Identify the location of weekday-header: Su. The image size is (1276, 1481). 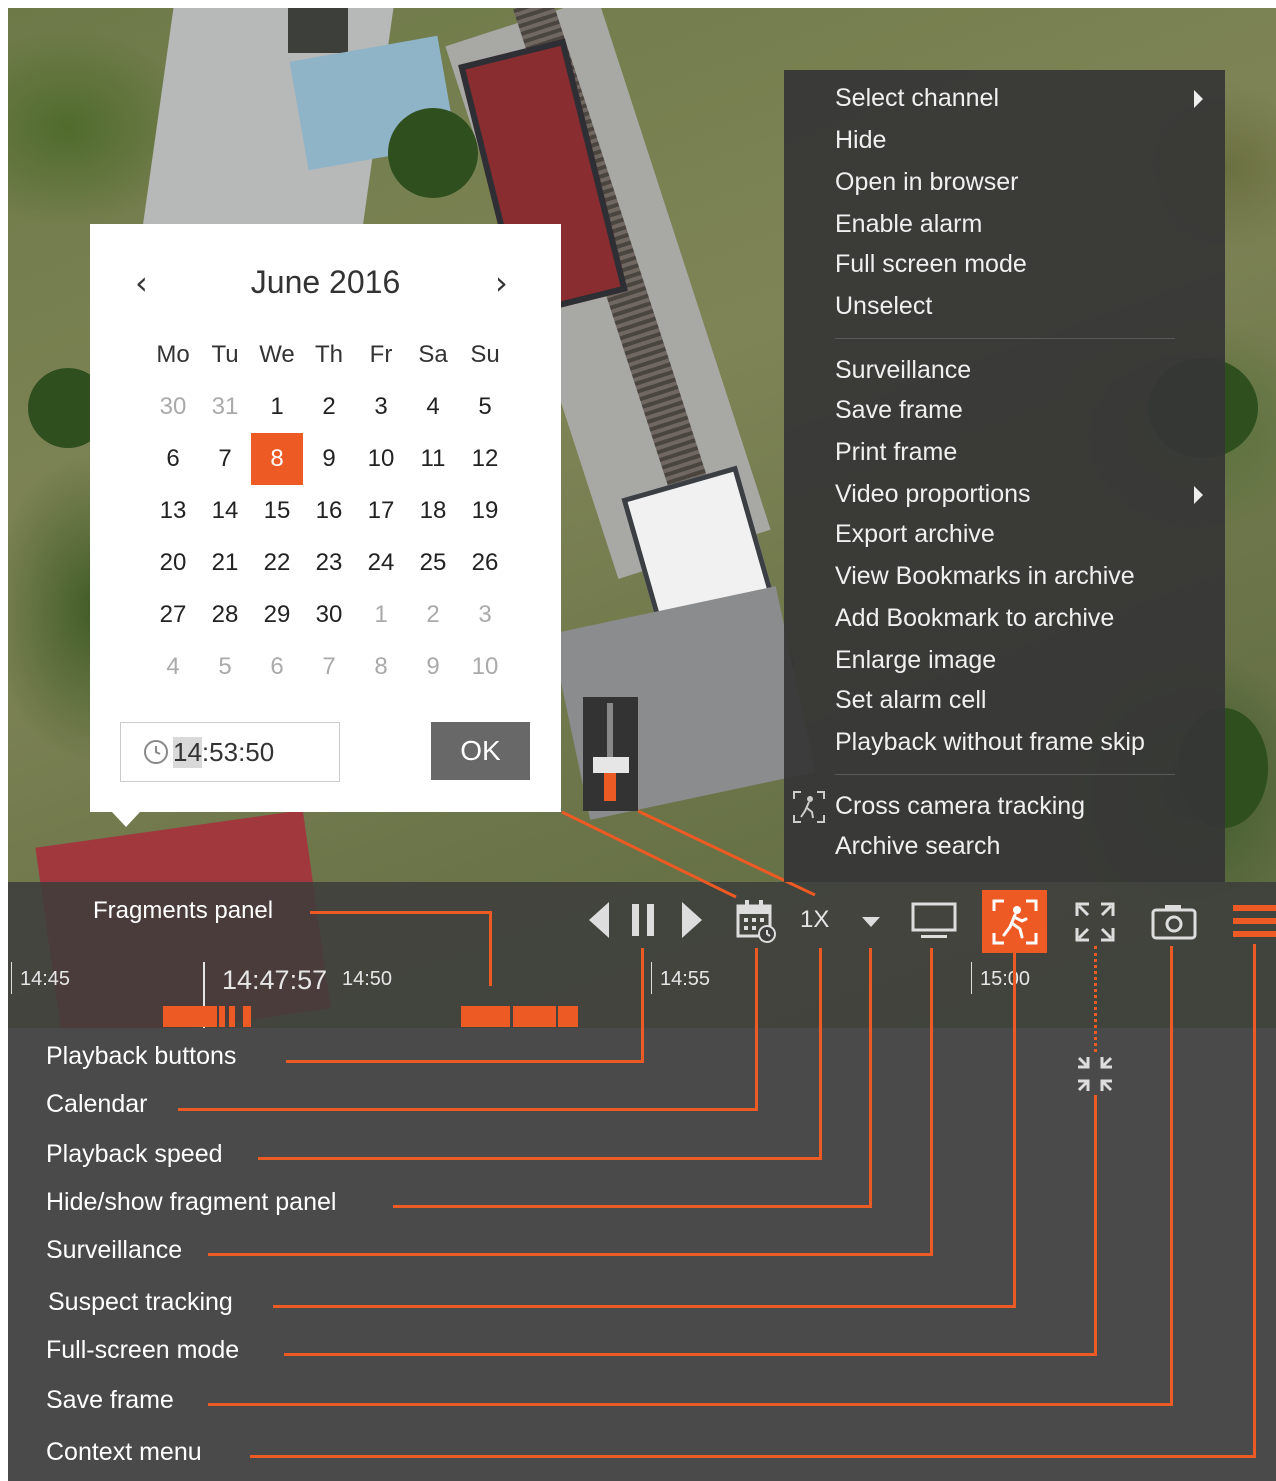
(485, 354).